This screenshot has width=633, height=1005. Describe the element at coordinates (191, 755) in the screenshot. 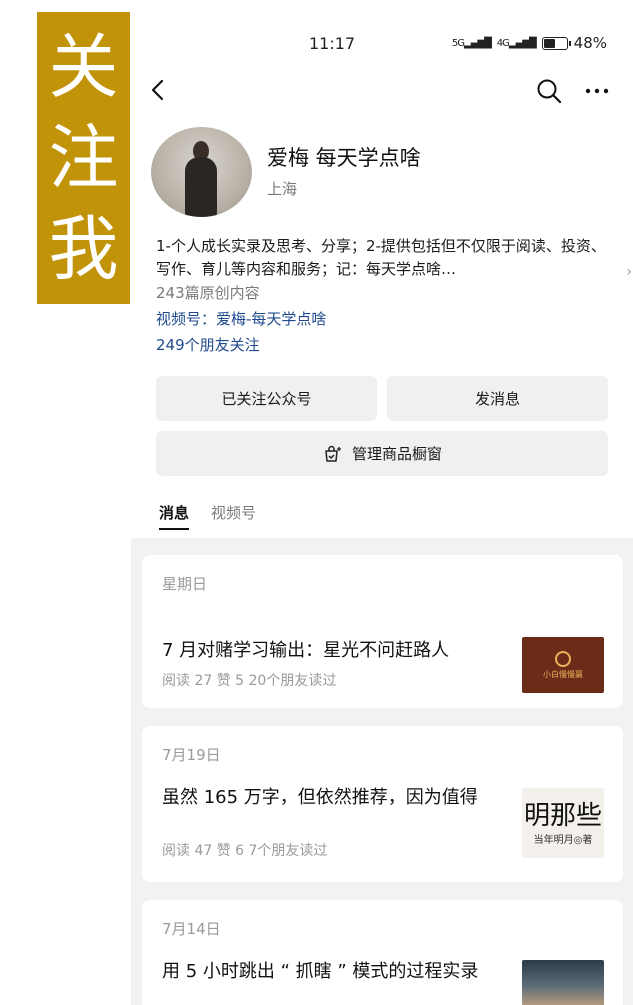

I see `article-date: 7月19日` at that location.